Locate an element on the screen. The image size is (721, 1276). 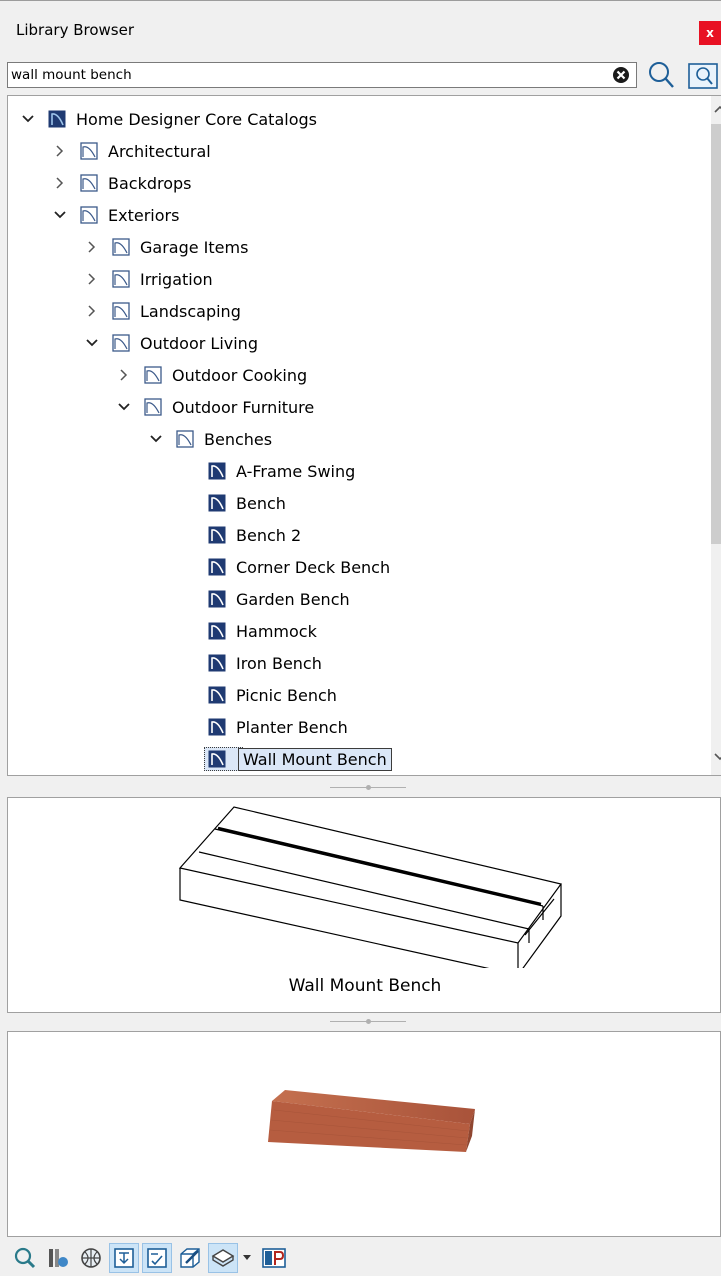
tree-item-label: Wall Mount Bench is located at coordinates (315, 759).